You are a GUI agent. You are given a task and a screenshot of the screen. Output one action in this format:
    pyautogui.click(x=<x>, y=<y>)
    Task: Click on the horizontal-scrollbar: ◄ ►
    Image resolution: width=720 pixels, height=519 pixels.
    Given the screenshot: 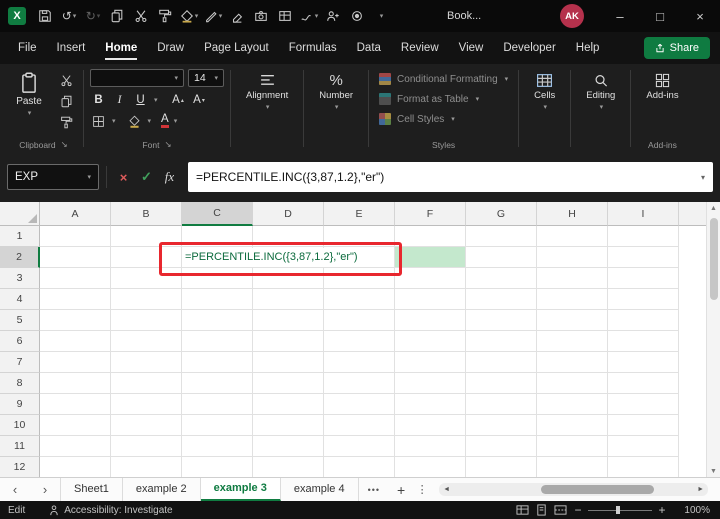 What is the action you would take?
    pyautogui.click(x=573, y=489)
    